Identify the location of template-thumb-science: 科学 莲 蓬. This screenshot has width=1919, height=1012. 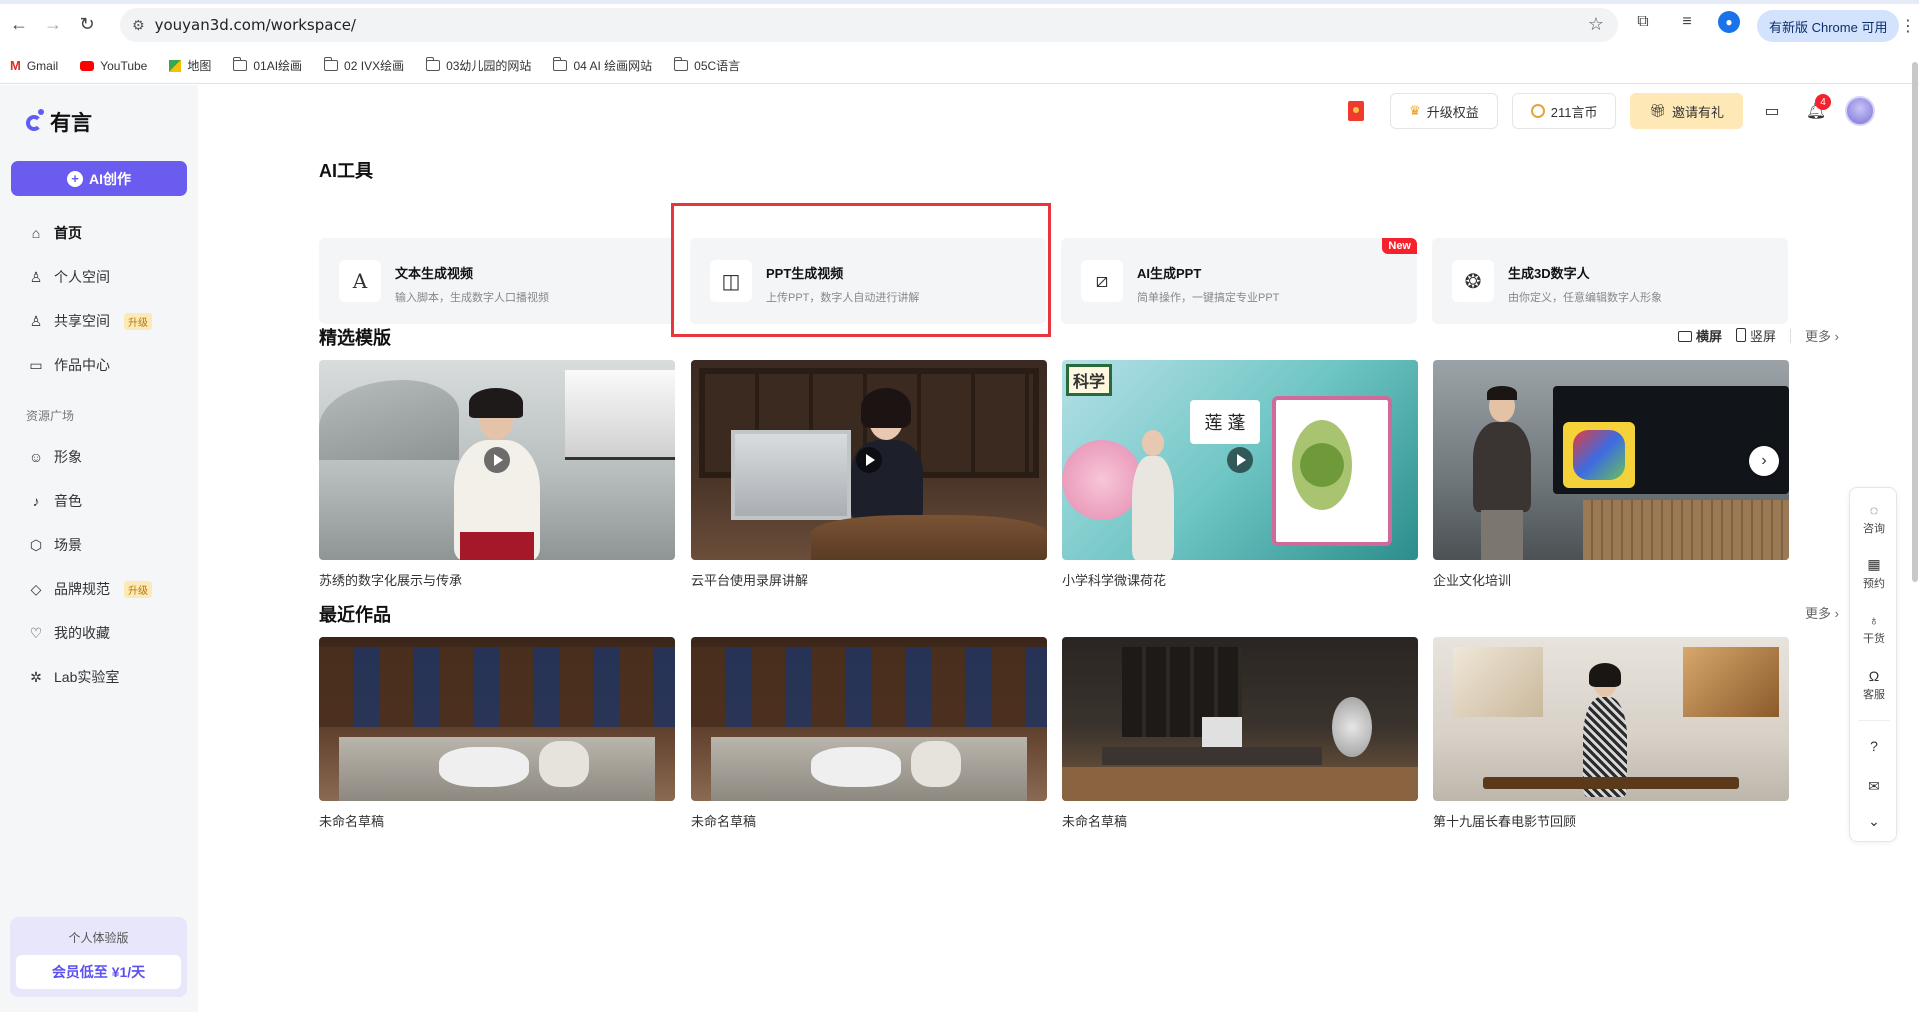
(1240, 460).